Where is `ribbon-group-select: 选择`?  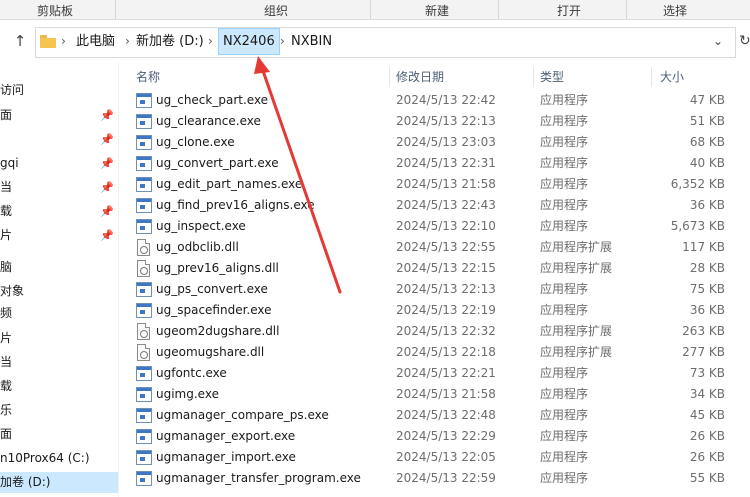 ribbon-group-select: 选择 is located at coordinates (675, 10).